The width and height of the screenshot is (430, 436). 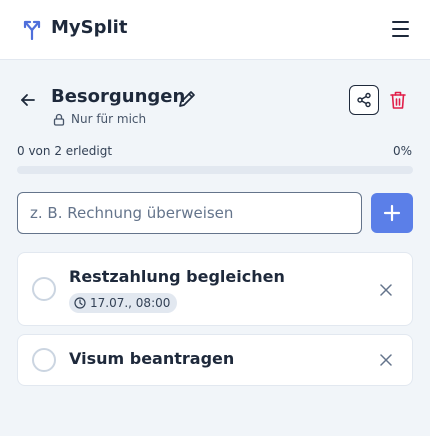 I want to click on split-arrows-icon, so click(x=32, y=30).